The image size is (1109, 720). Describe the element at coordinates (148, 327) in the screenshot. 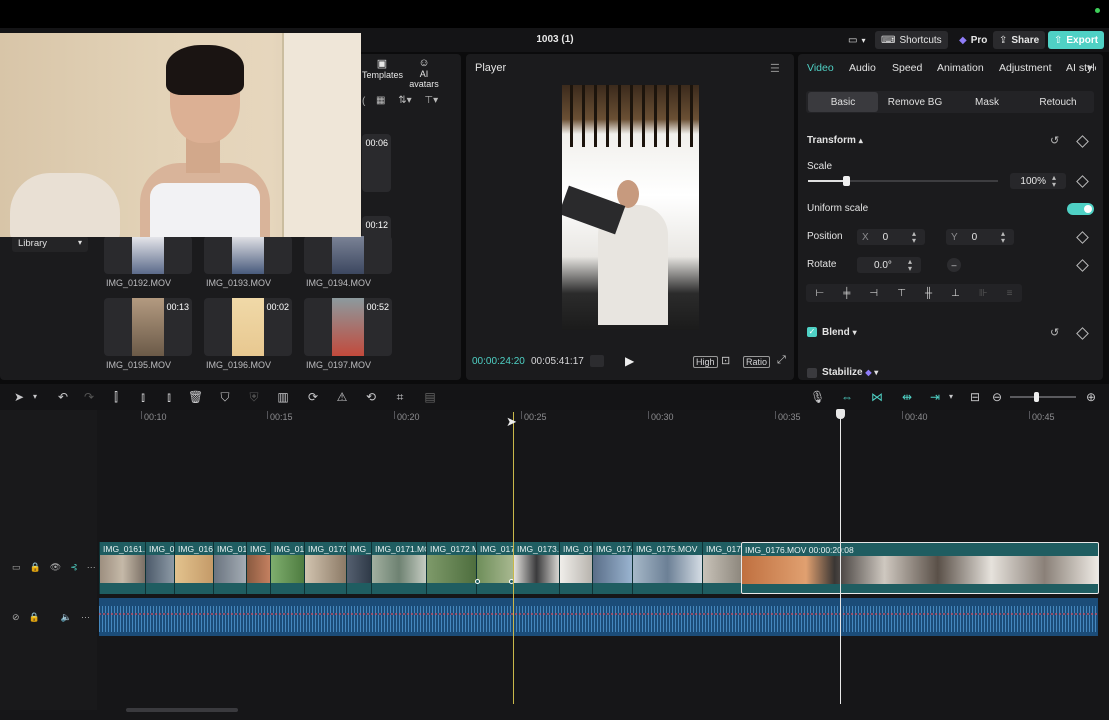

I see `media-thumb: 00:13` at that location.